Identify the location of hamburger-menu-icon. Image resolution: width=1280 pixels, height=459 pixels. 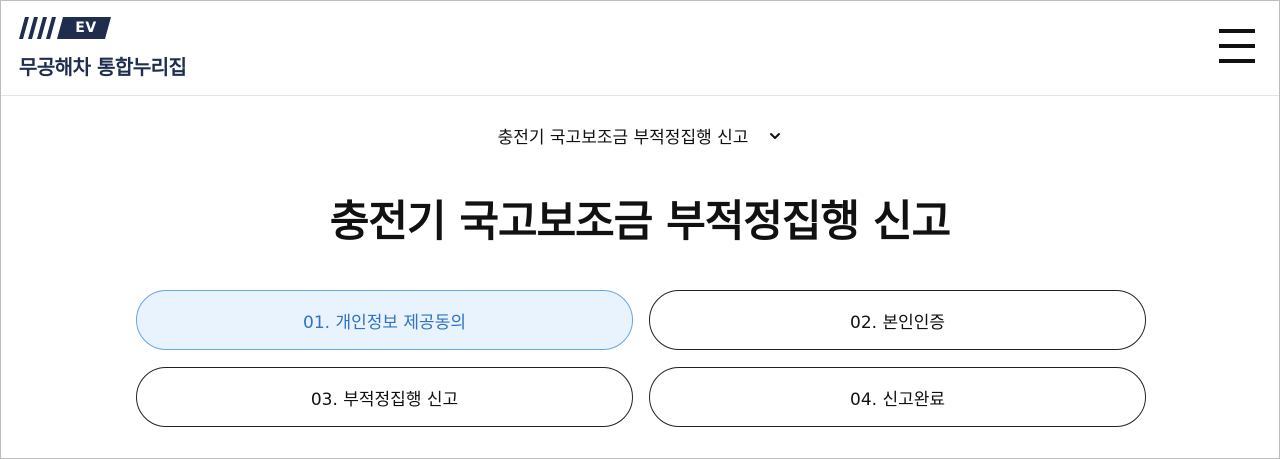
(1237, 46).